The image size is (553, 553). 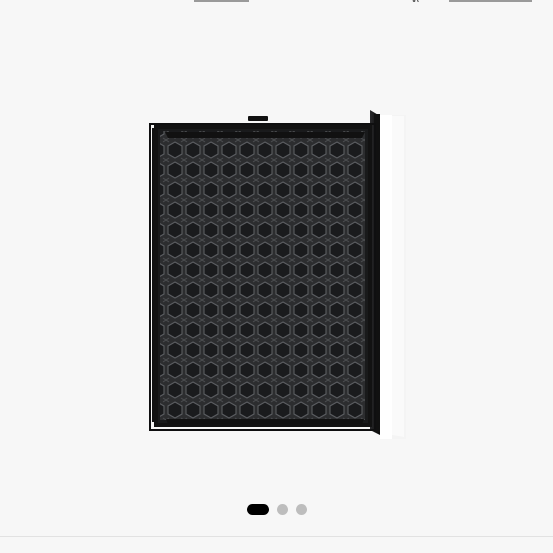 What do you see at coordinates (415, 2) in the screenshot?
I see `cart-icon: ᕕ` at bounding box center [415, 2].